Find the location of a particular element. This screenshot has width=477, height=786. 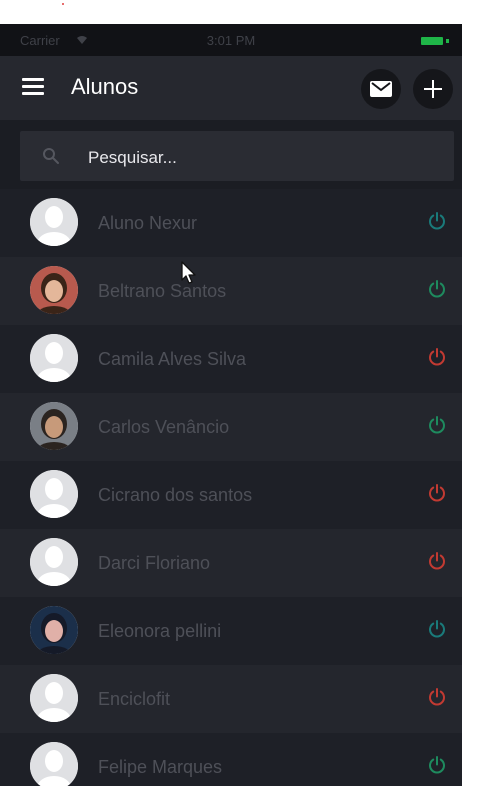

student-name: Aluno Nexur is located at coordinates (148, 223).